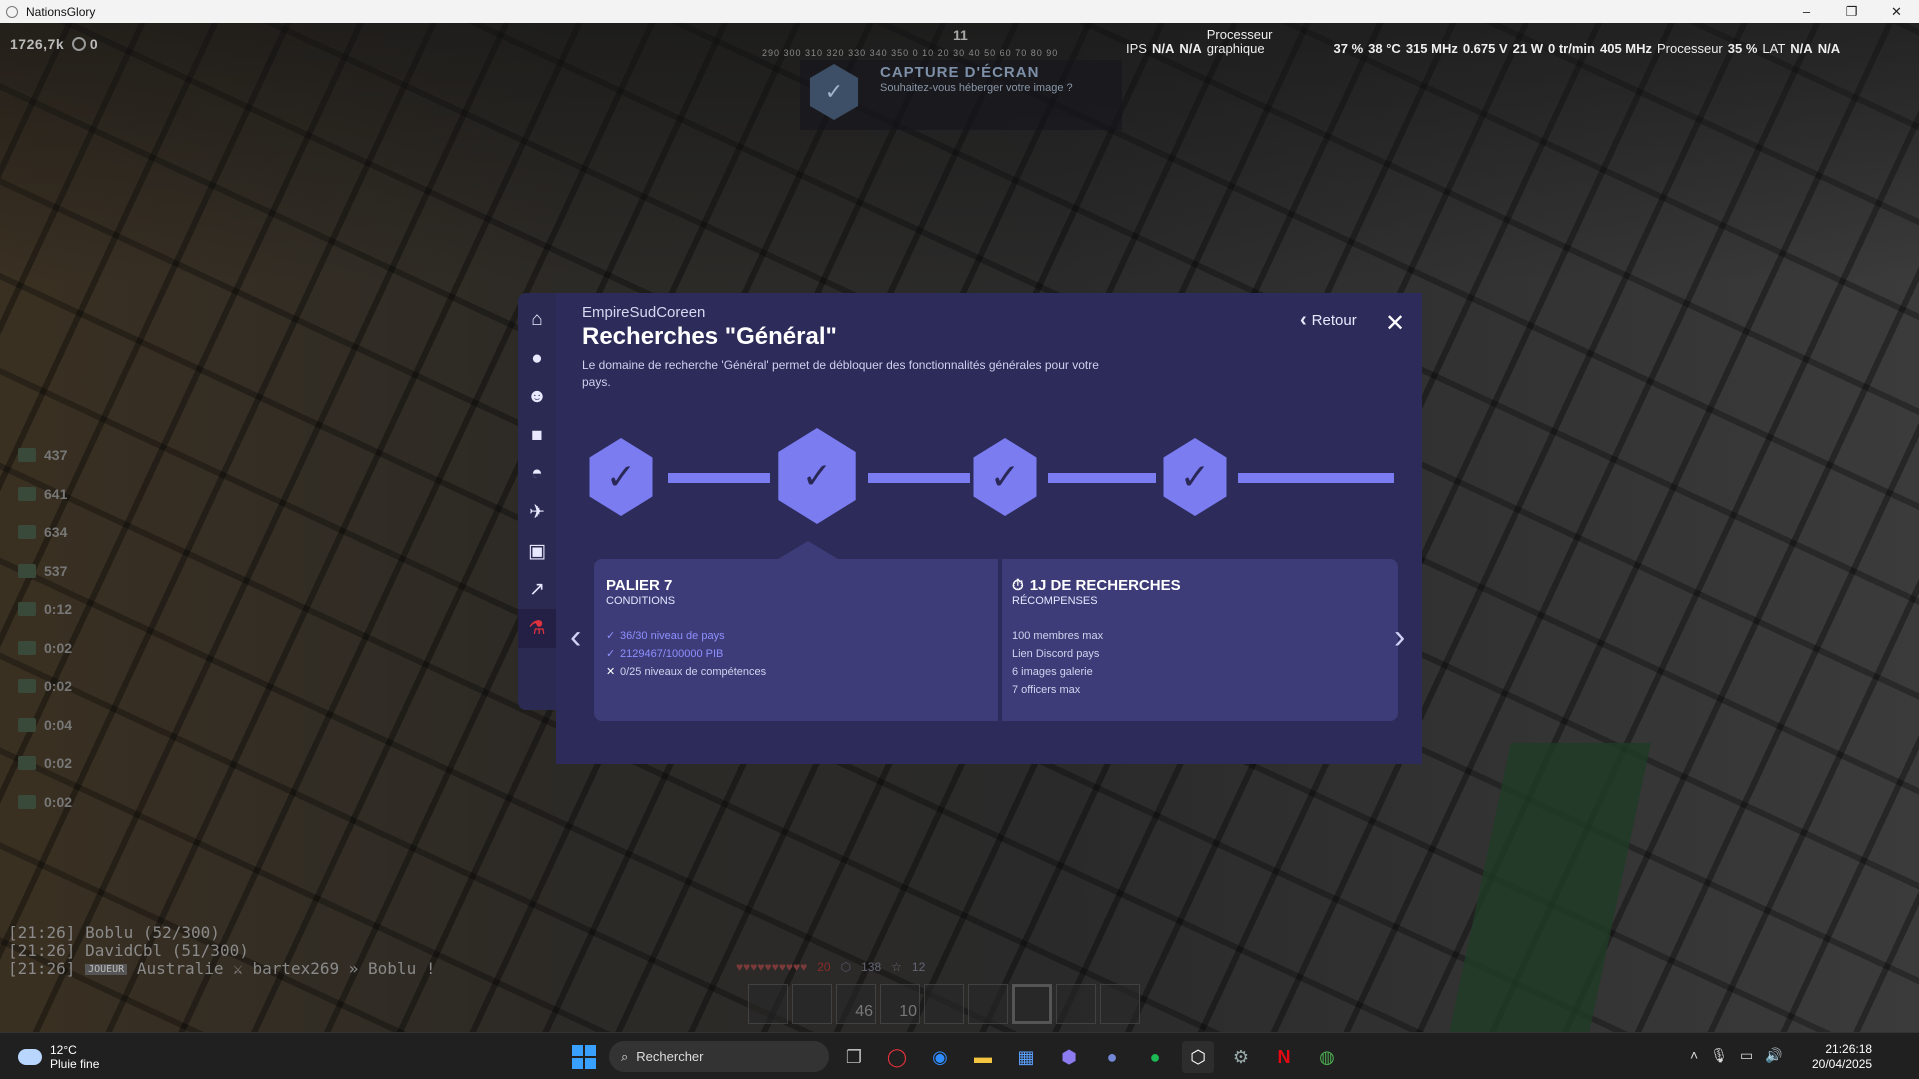 This screenshot has height=1079, width=1919. I want to click on gpu-temp: 38 °C, so click(1384, 48).